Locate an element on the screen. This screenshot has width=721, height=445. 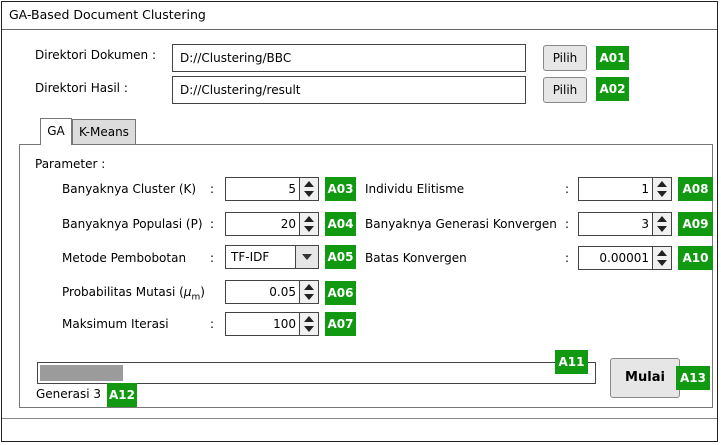
doc-dir-browse-button: Pilih is located at coordinates (565, 58).